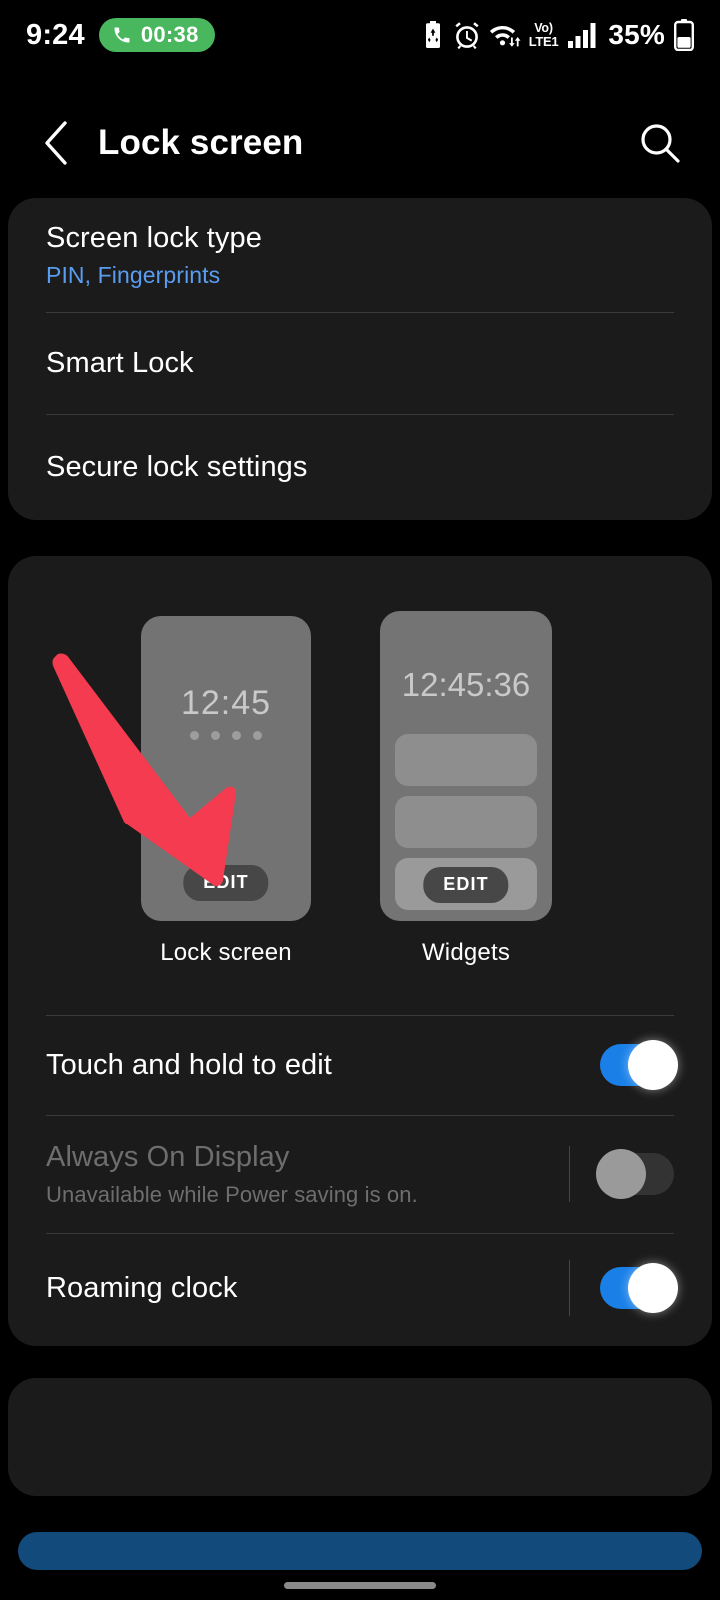 Image resolution: width=720 pixels, height=1600 pixels. Describe the element at coordinates (133, 274) in the screenshot. I see `screen-lock-type-subtitle: PIN, Fingerprints` at that location.